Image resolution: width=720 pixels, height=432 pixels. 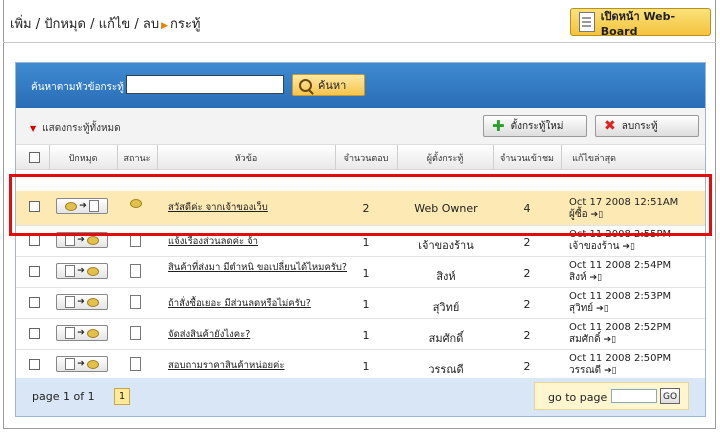 What do you see at coordinates (445, 159) in the screenshot?
I see `col-author: ผู้ตั้งกระทู้` at bounding box center [445, 159].